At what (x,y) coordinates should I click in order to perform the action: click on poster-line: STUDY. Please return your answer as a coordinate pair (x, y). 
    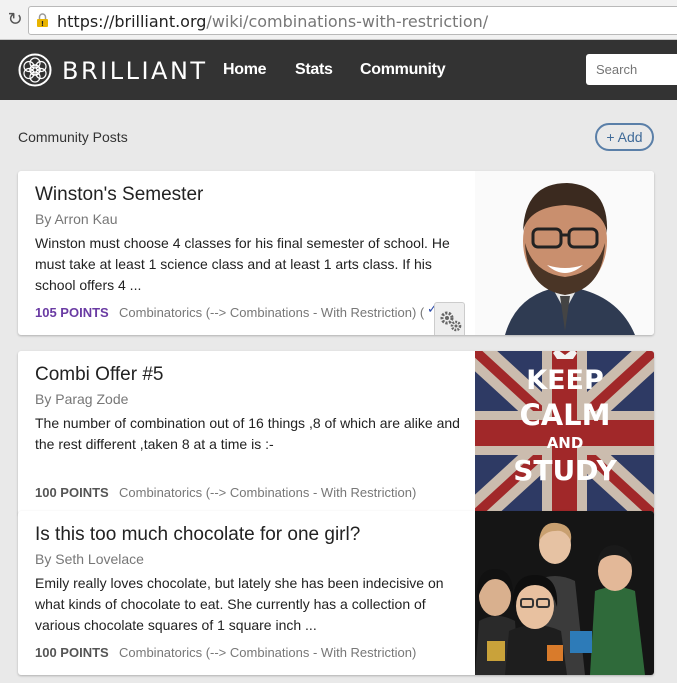
    Looking at the image, I should click on (565, 470).